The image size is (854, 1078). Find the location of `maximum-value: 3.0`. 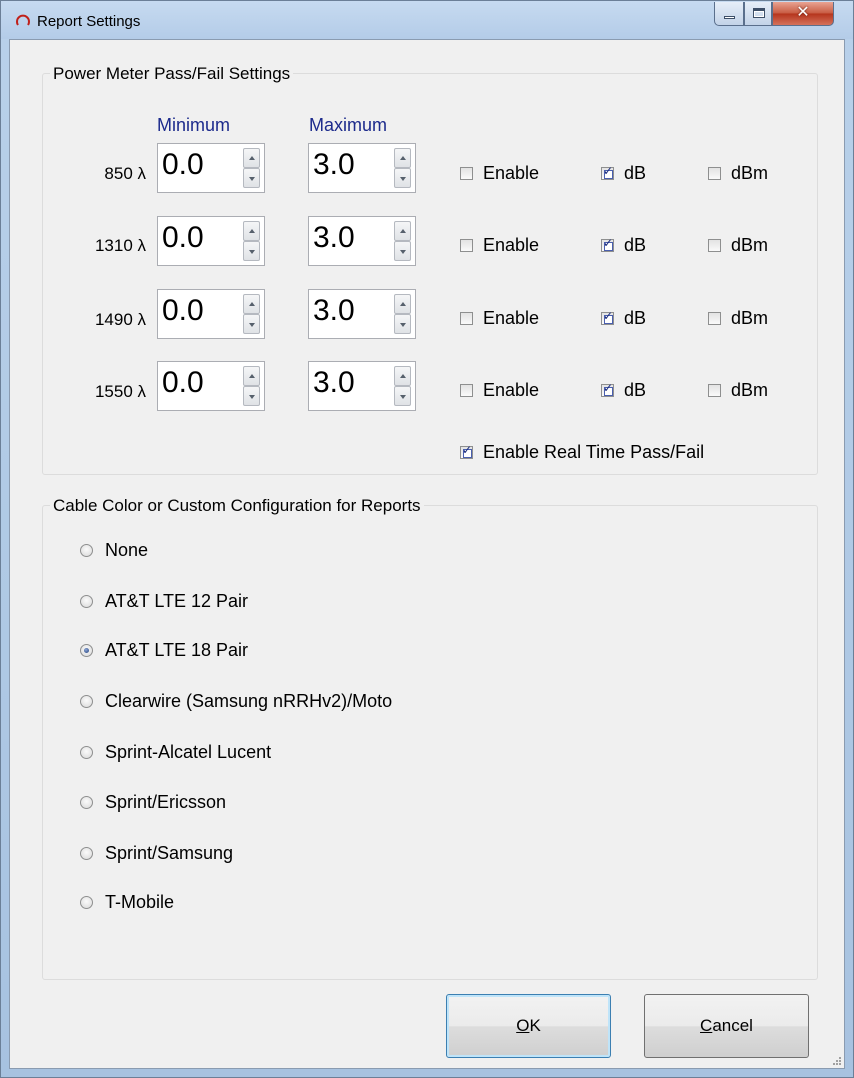

maximum-value: 3.0 is located at coordinates (334, 310).